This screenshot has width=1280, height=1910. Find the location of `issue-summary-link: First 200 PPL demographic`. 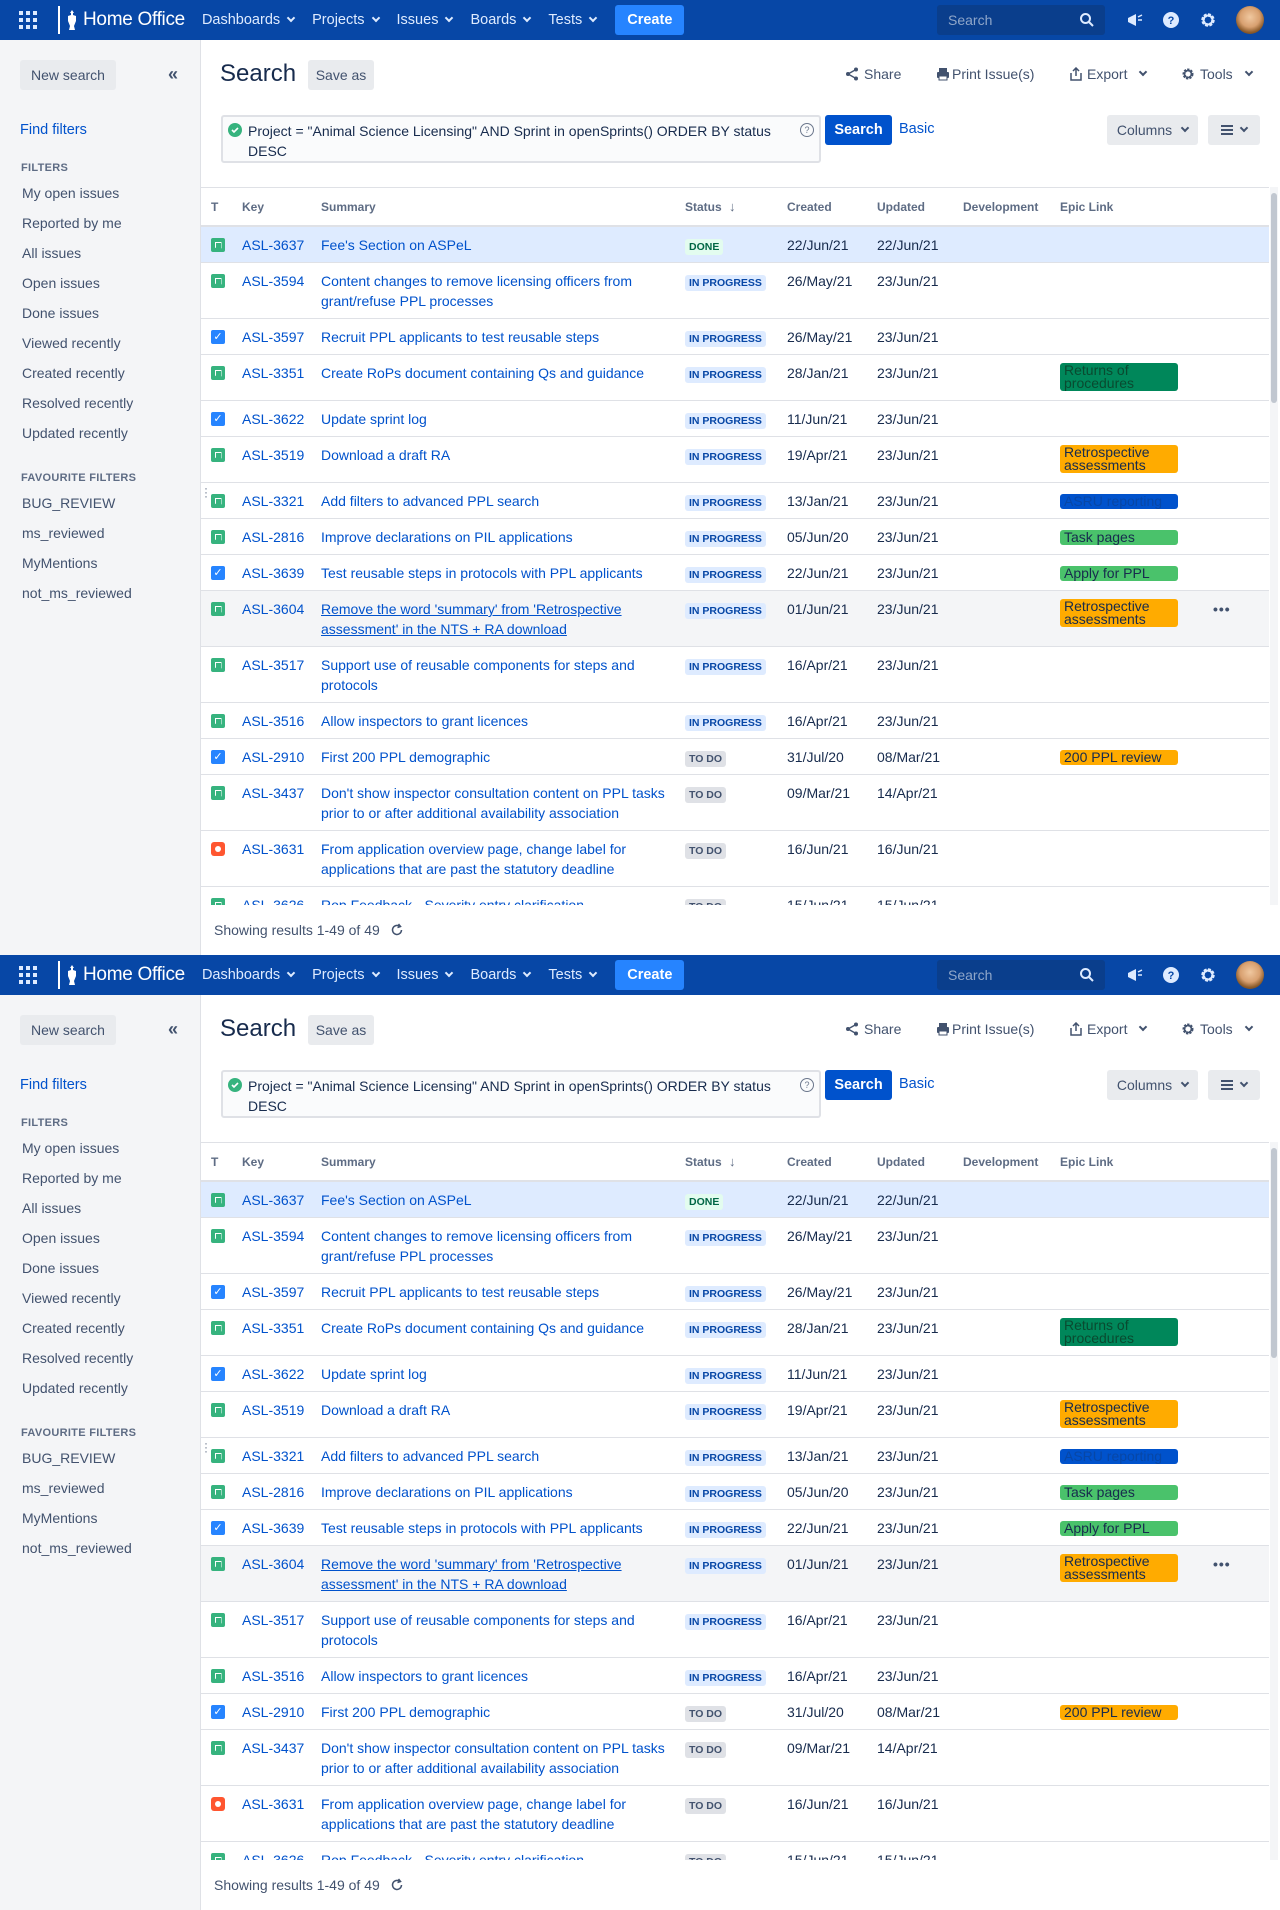

issue-summary-link: First 200 PPL demographic is located at coordinates (493, 756).